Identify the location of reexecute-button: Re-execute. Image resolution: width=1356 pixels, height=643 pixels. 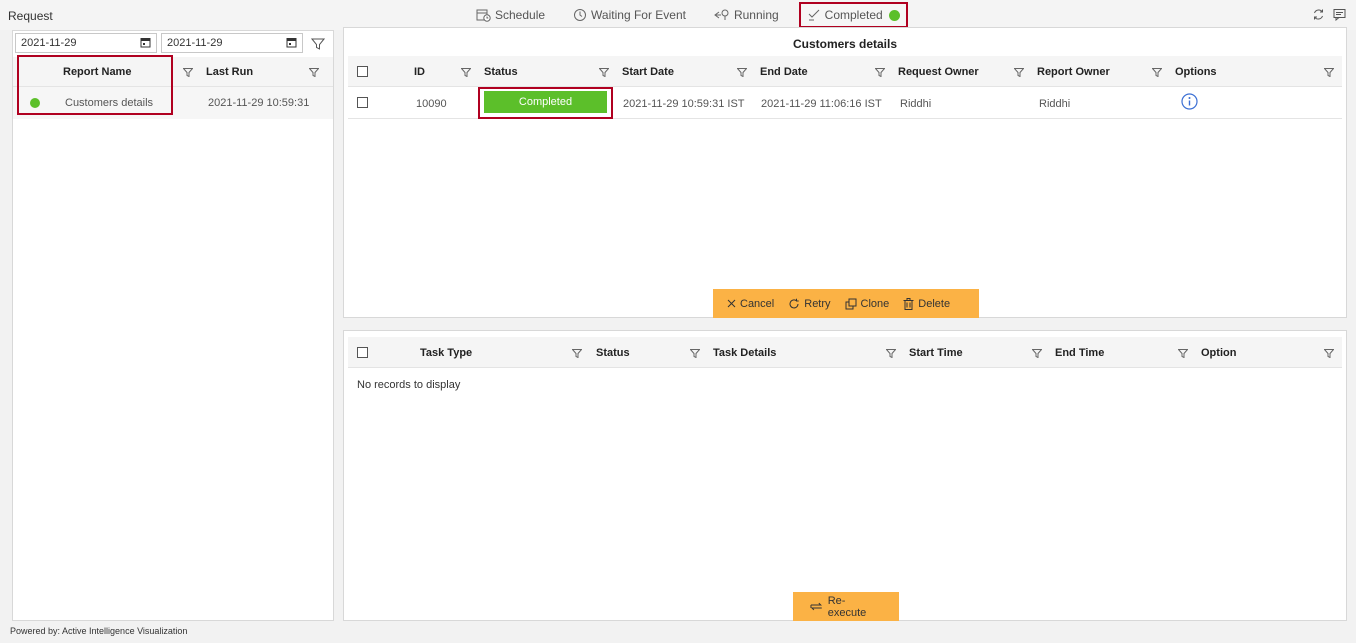
(846, 606).